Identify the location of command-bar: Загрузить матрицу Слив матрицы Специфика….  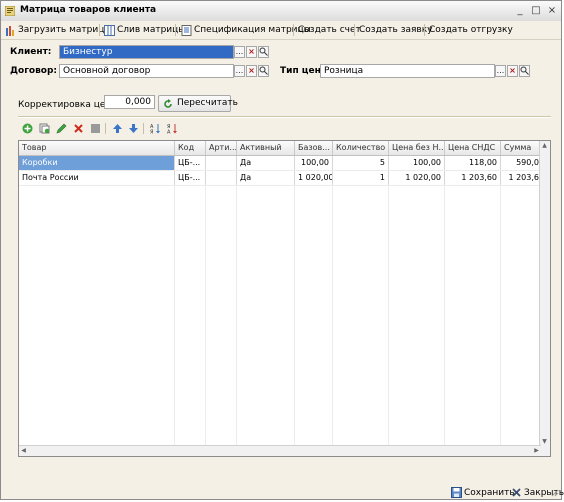
(281, 30).